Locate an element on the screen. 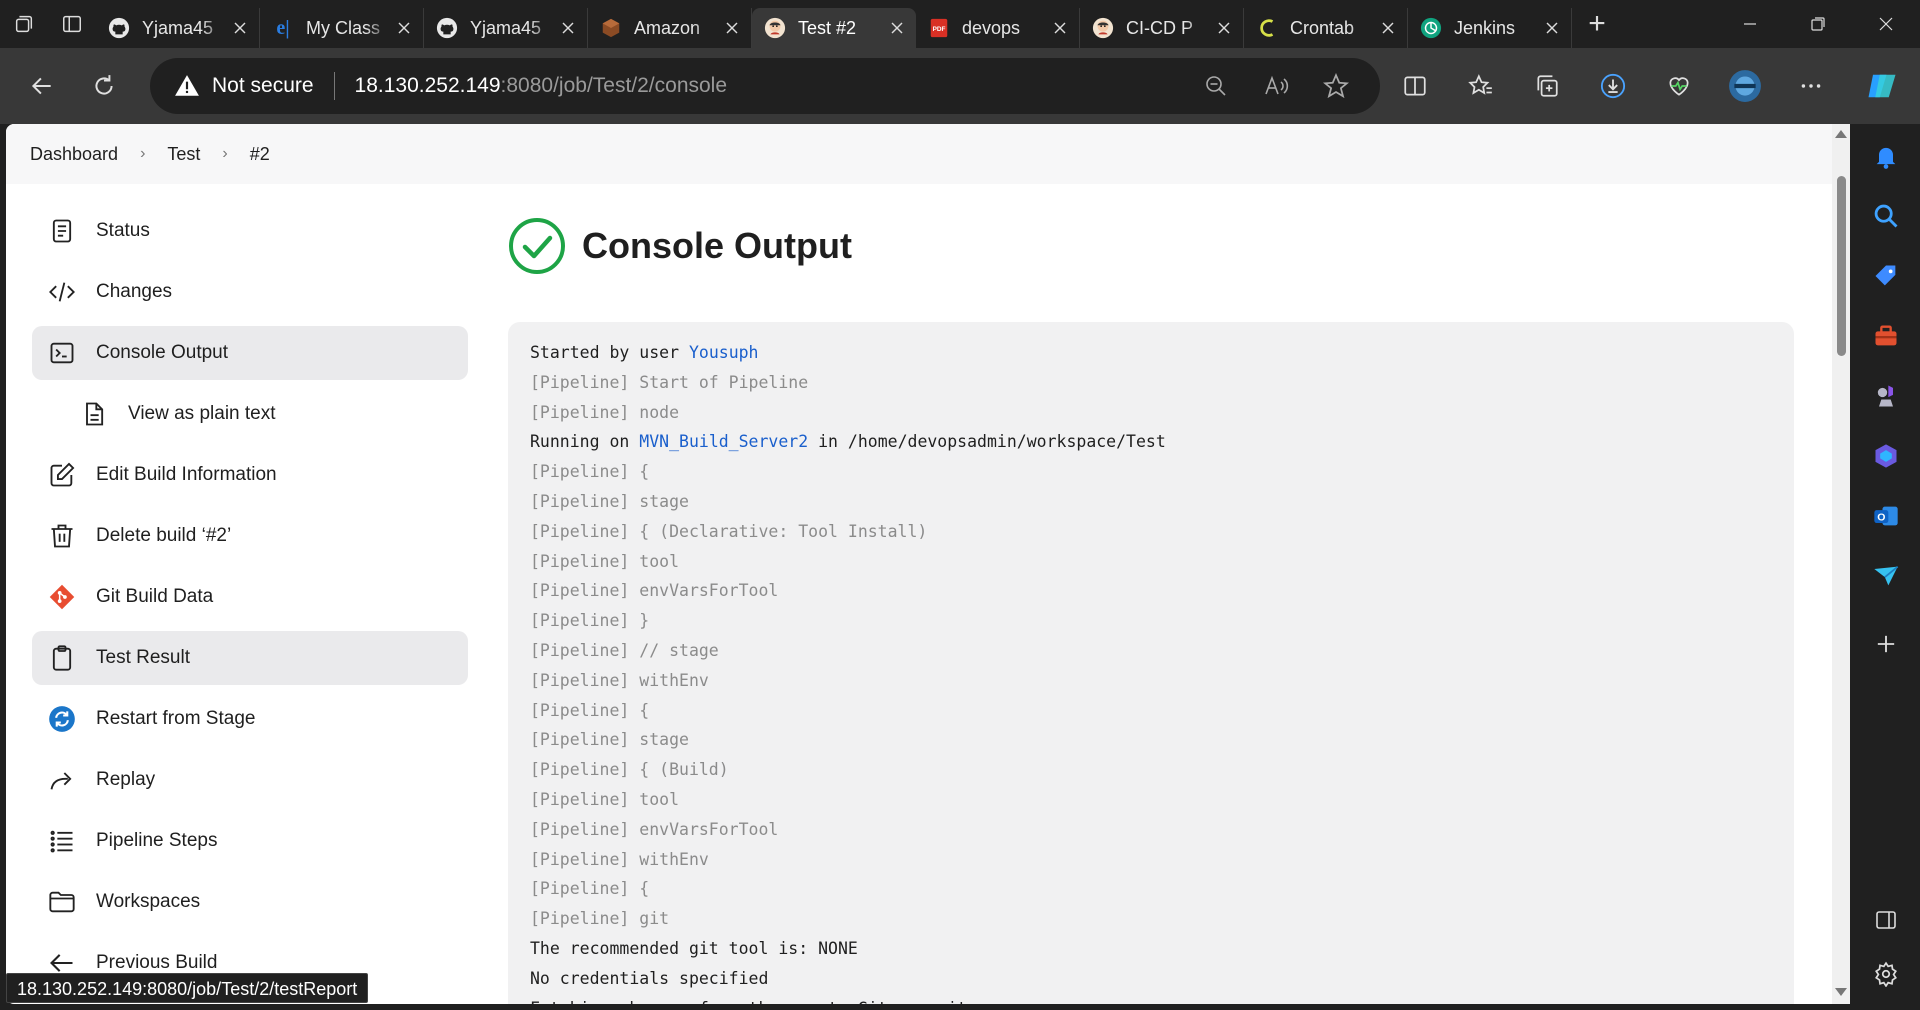 This screenshot has width=1920, height=1010. breadcrumb-test: Test is located at coordinates (183, 154).